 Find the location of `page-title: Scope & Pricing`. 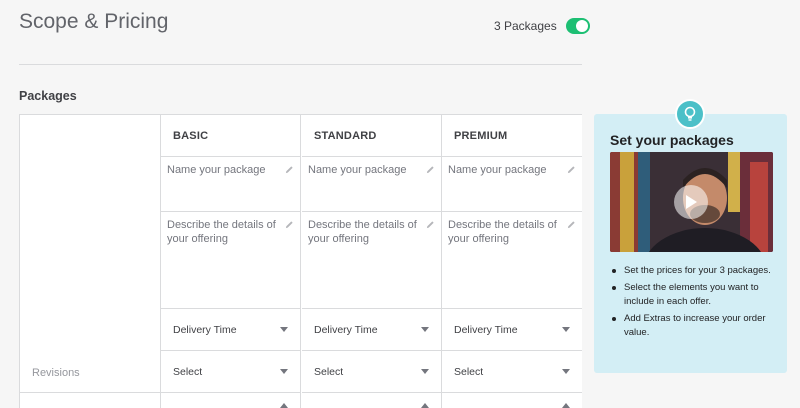

page-title: Scope & Pricing is located at coordinates (94, 21).